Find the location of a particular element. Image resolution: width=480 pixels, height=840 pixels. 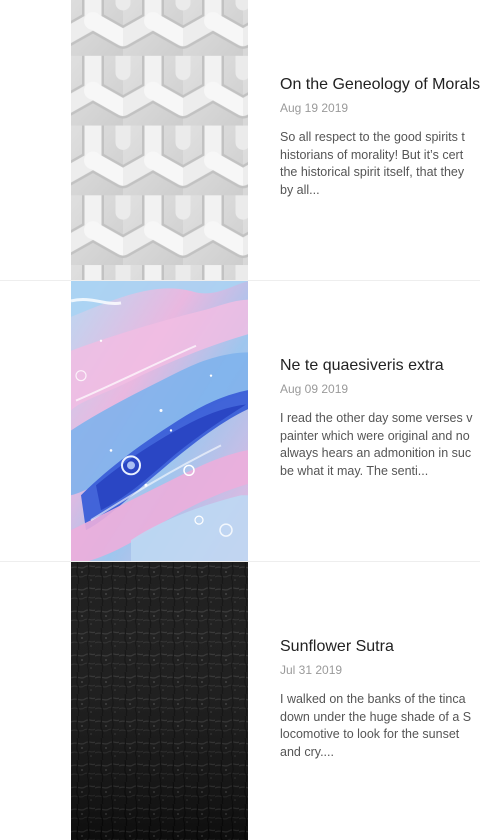

post-date: Jul 31 2019 is located at coordinates (311, 670).